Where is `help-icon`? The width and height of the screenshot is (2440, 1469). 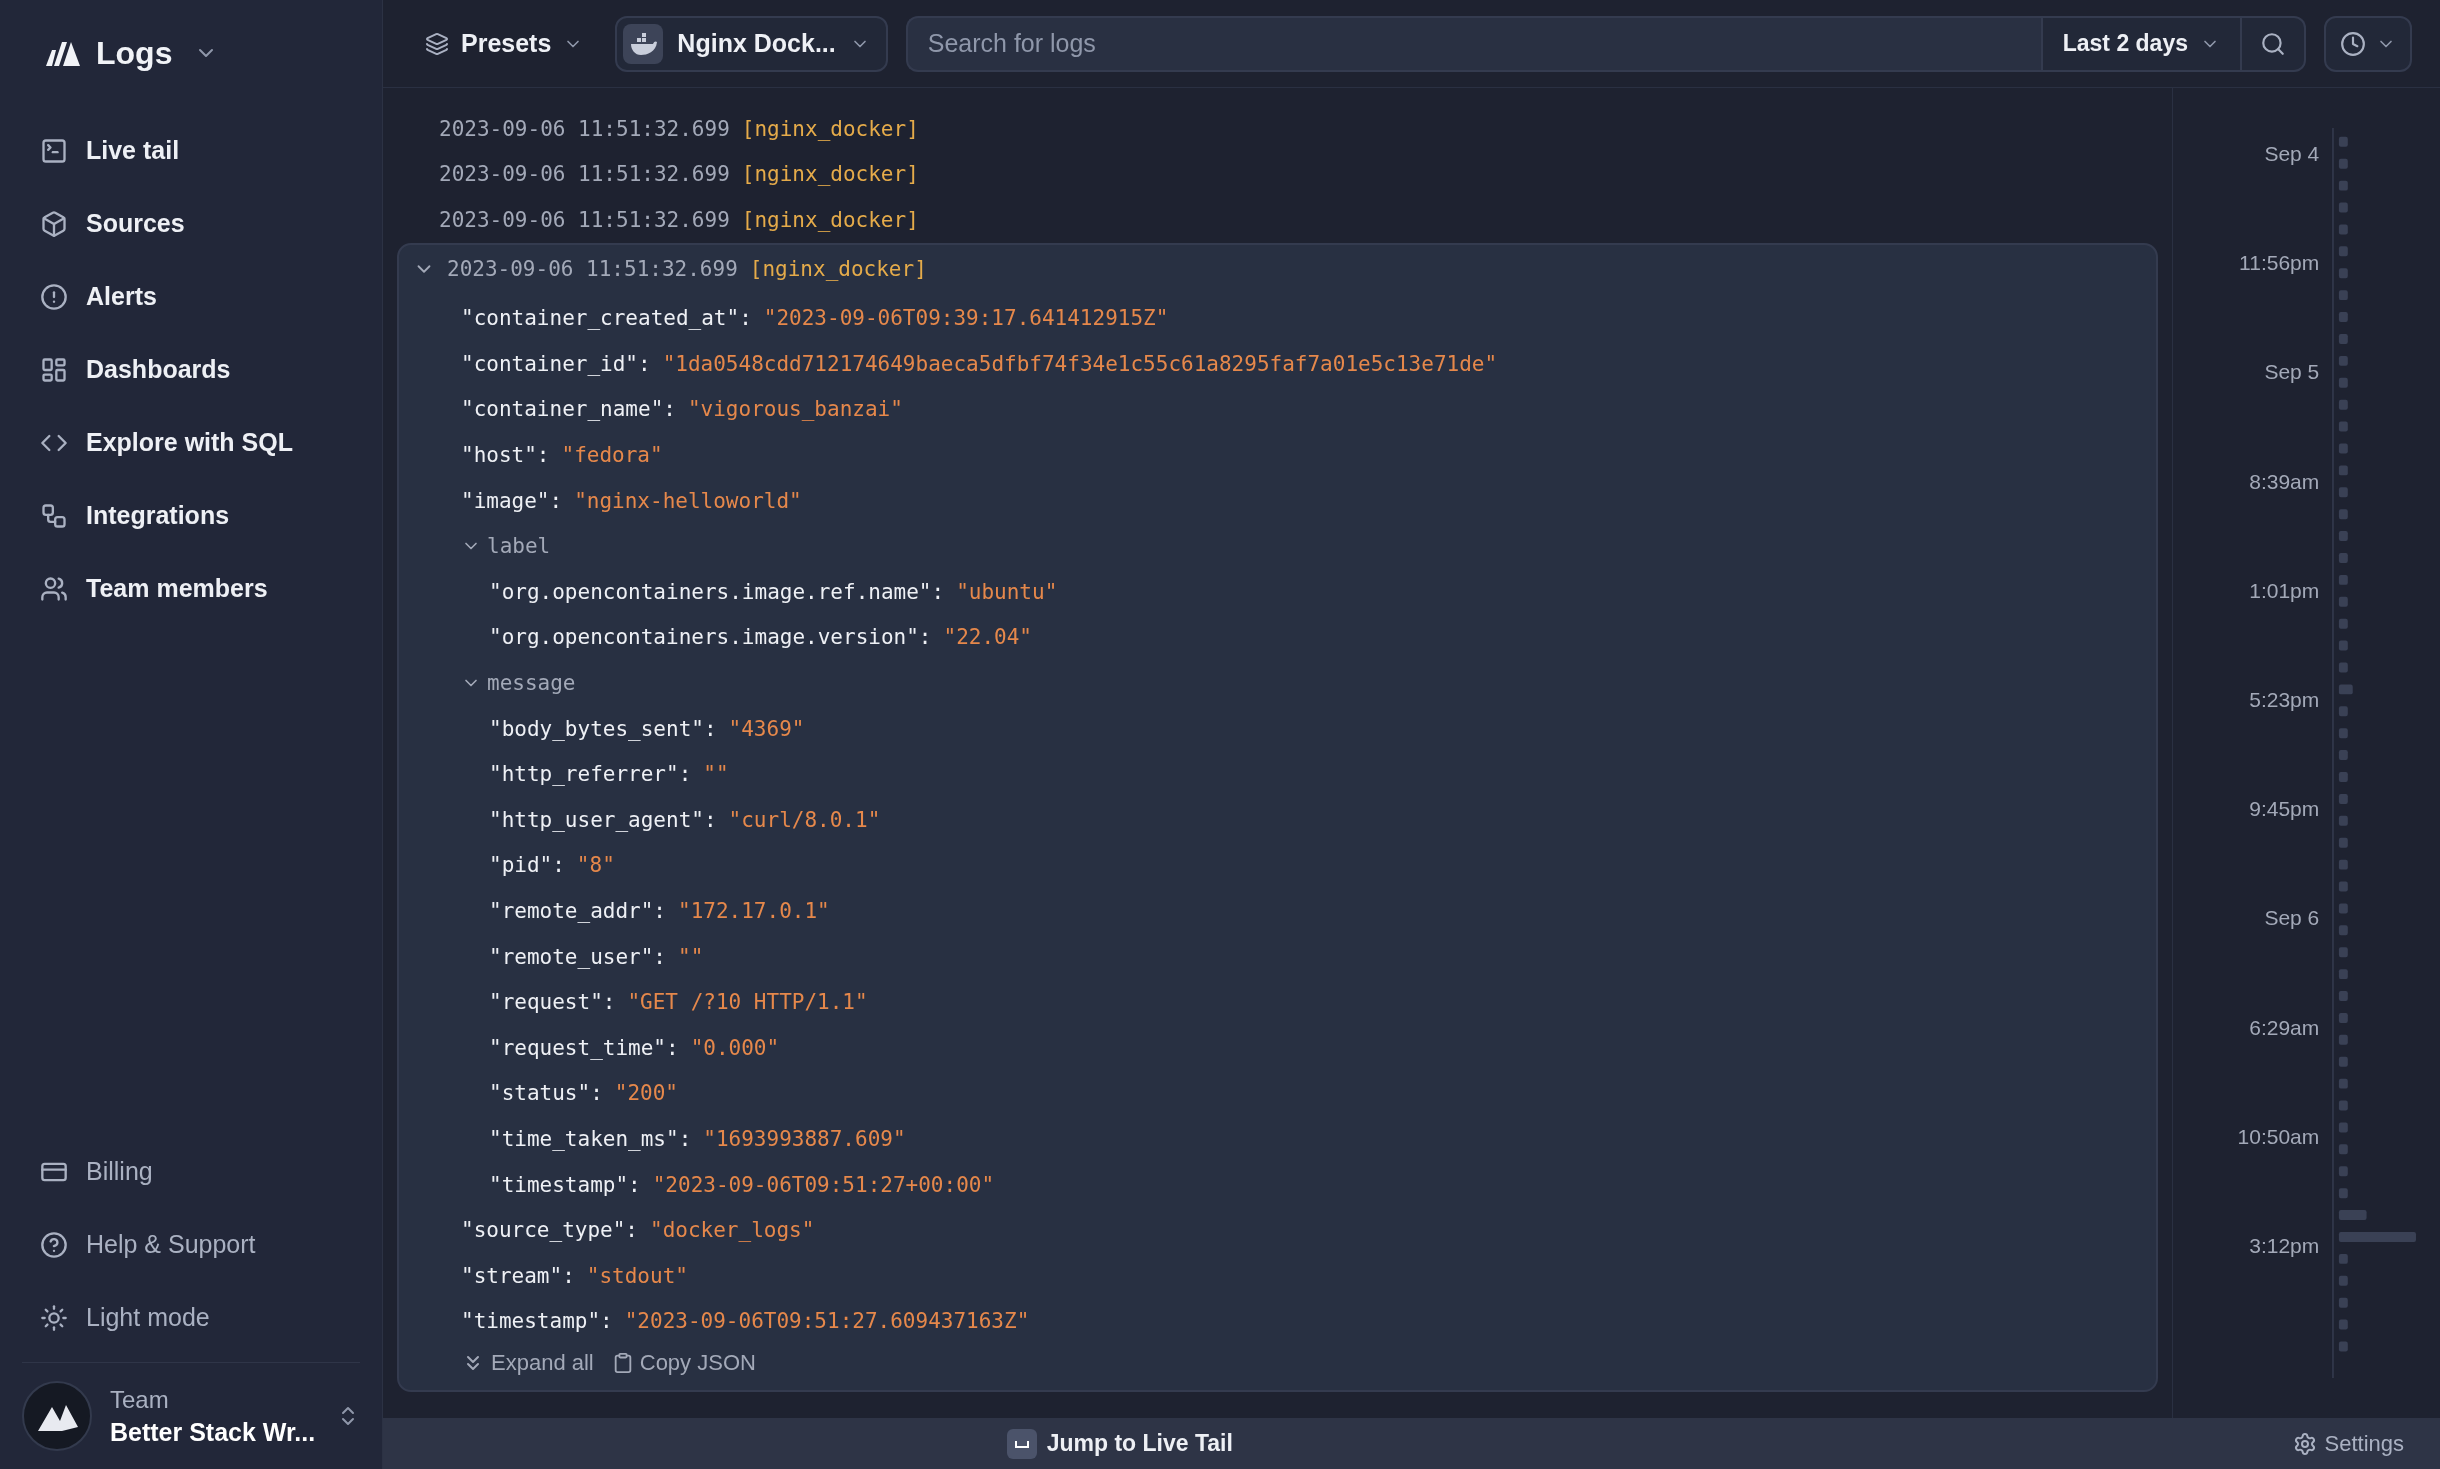
help-icon is located at coordinates (54, 1244).